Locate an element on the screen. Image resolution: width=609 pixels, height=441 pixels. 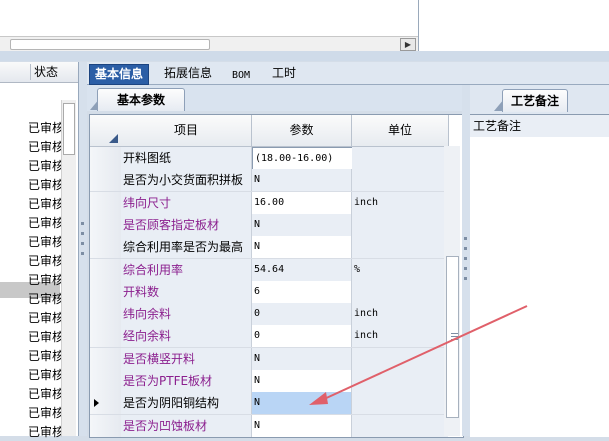
grid-row: 经向余料 0 inch is located at coordinates (269, 337).